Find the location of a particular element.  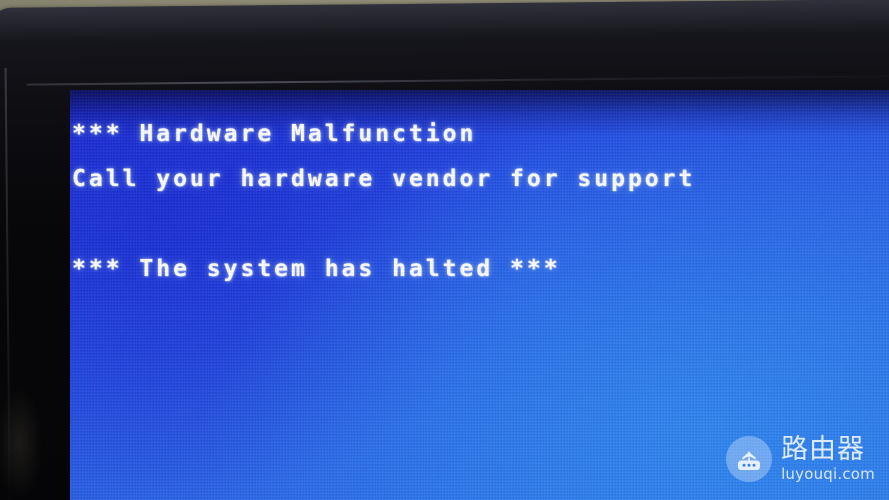

console-line-1: *** Hardware Malfunction is located at coordinates (274, 134).